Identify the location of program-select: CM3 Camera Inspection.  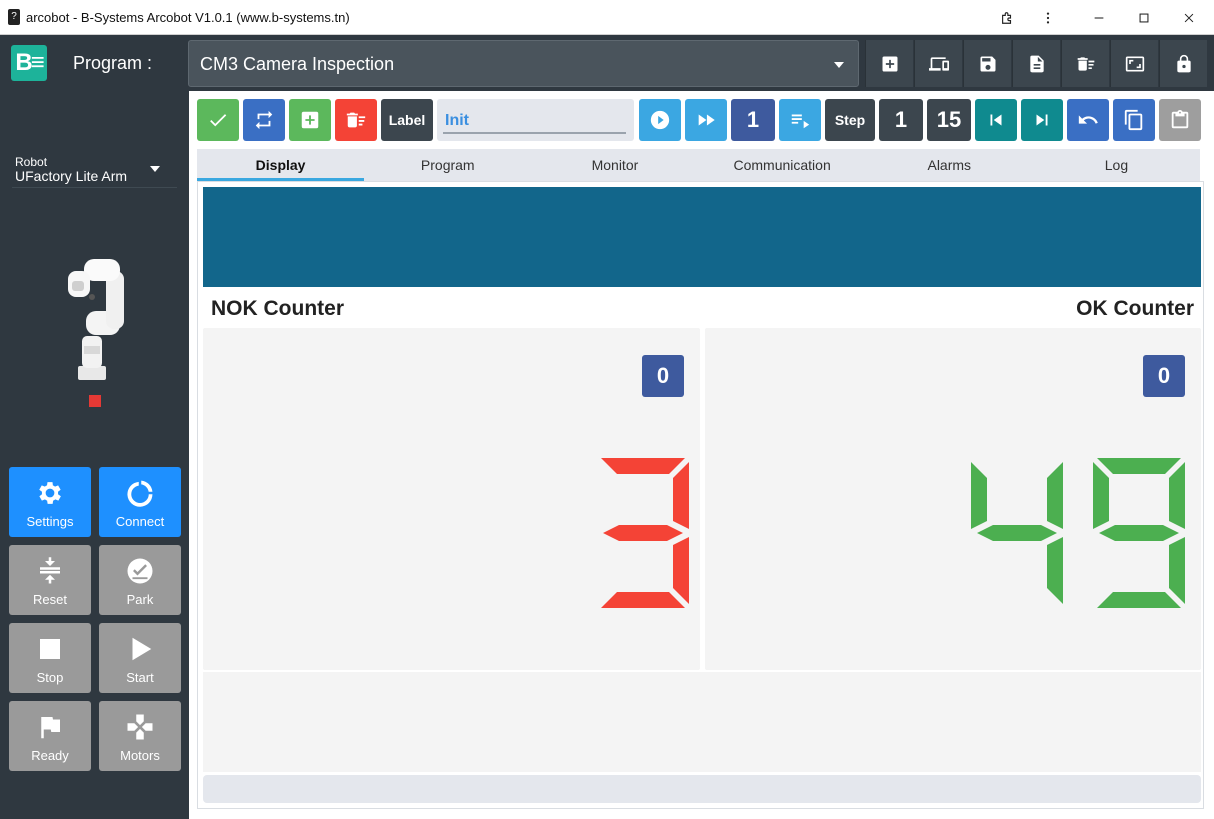
(523, 63).